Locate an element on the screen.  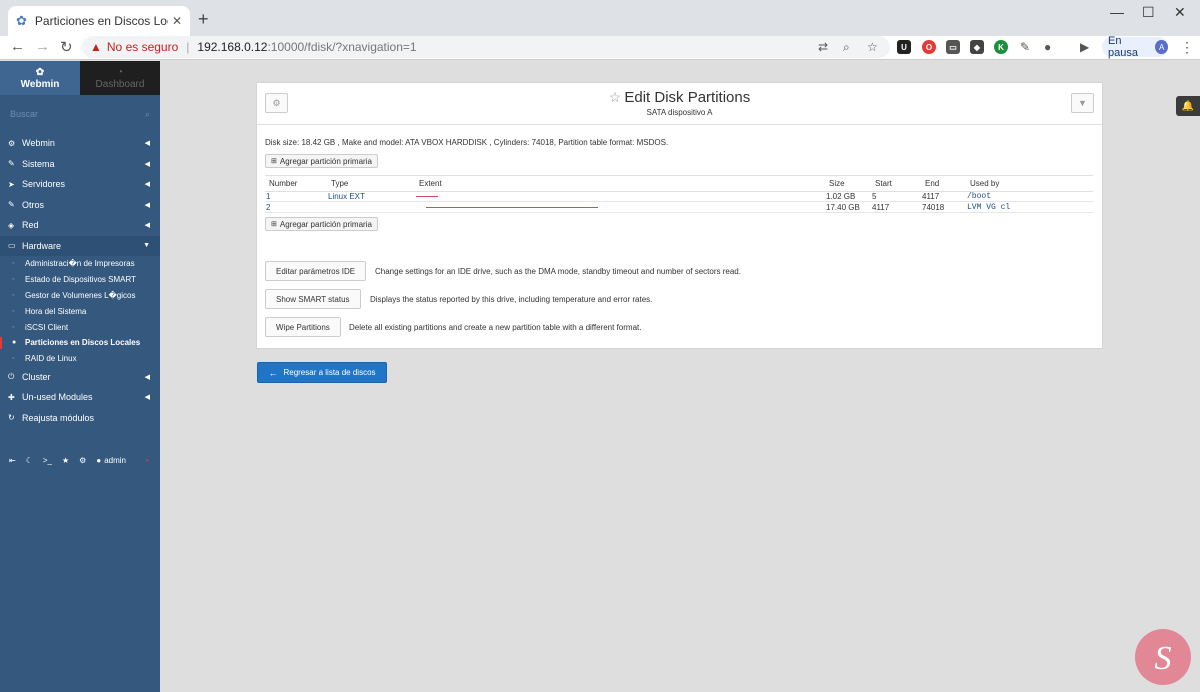
favorite-star-icon: ☆ is located at coordinates (615, 97).